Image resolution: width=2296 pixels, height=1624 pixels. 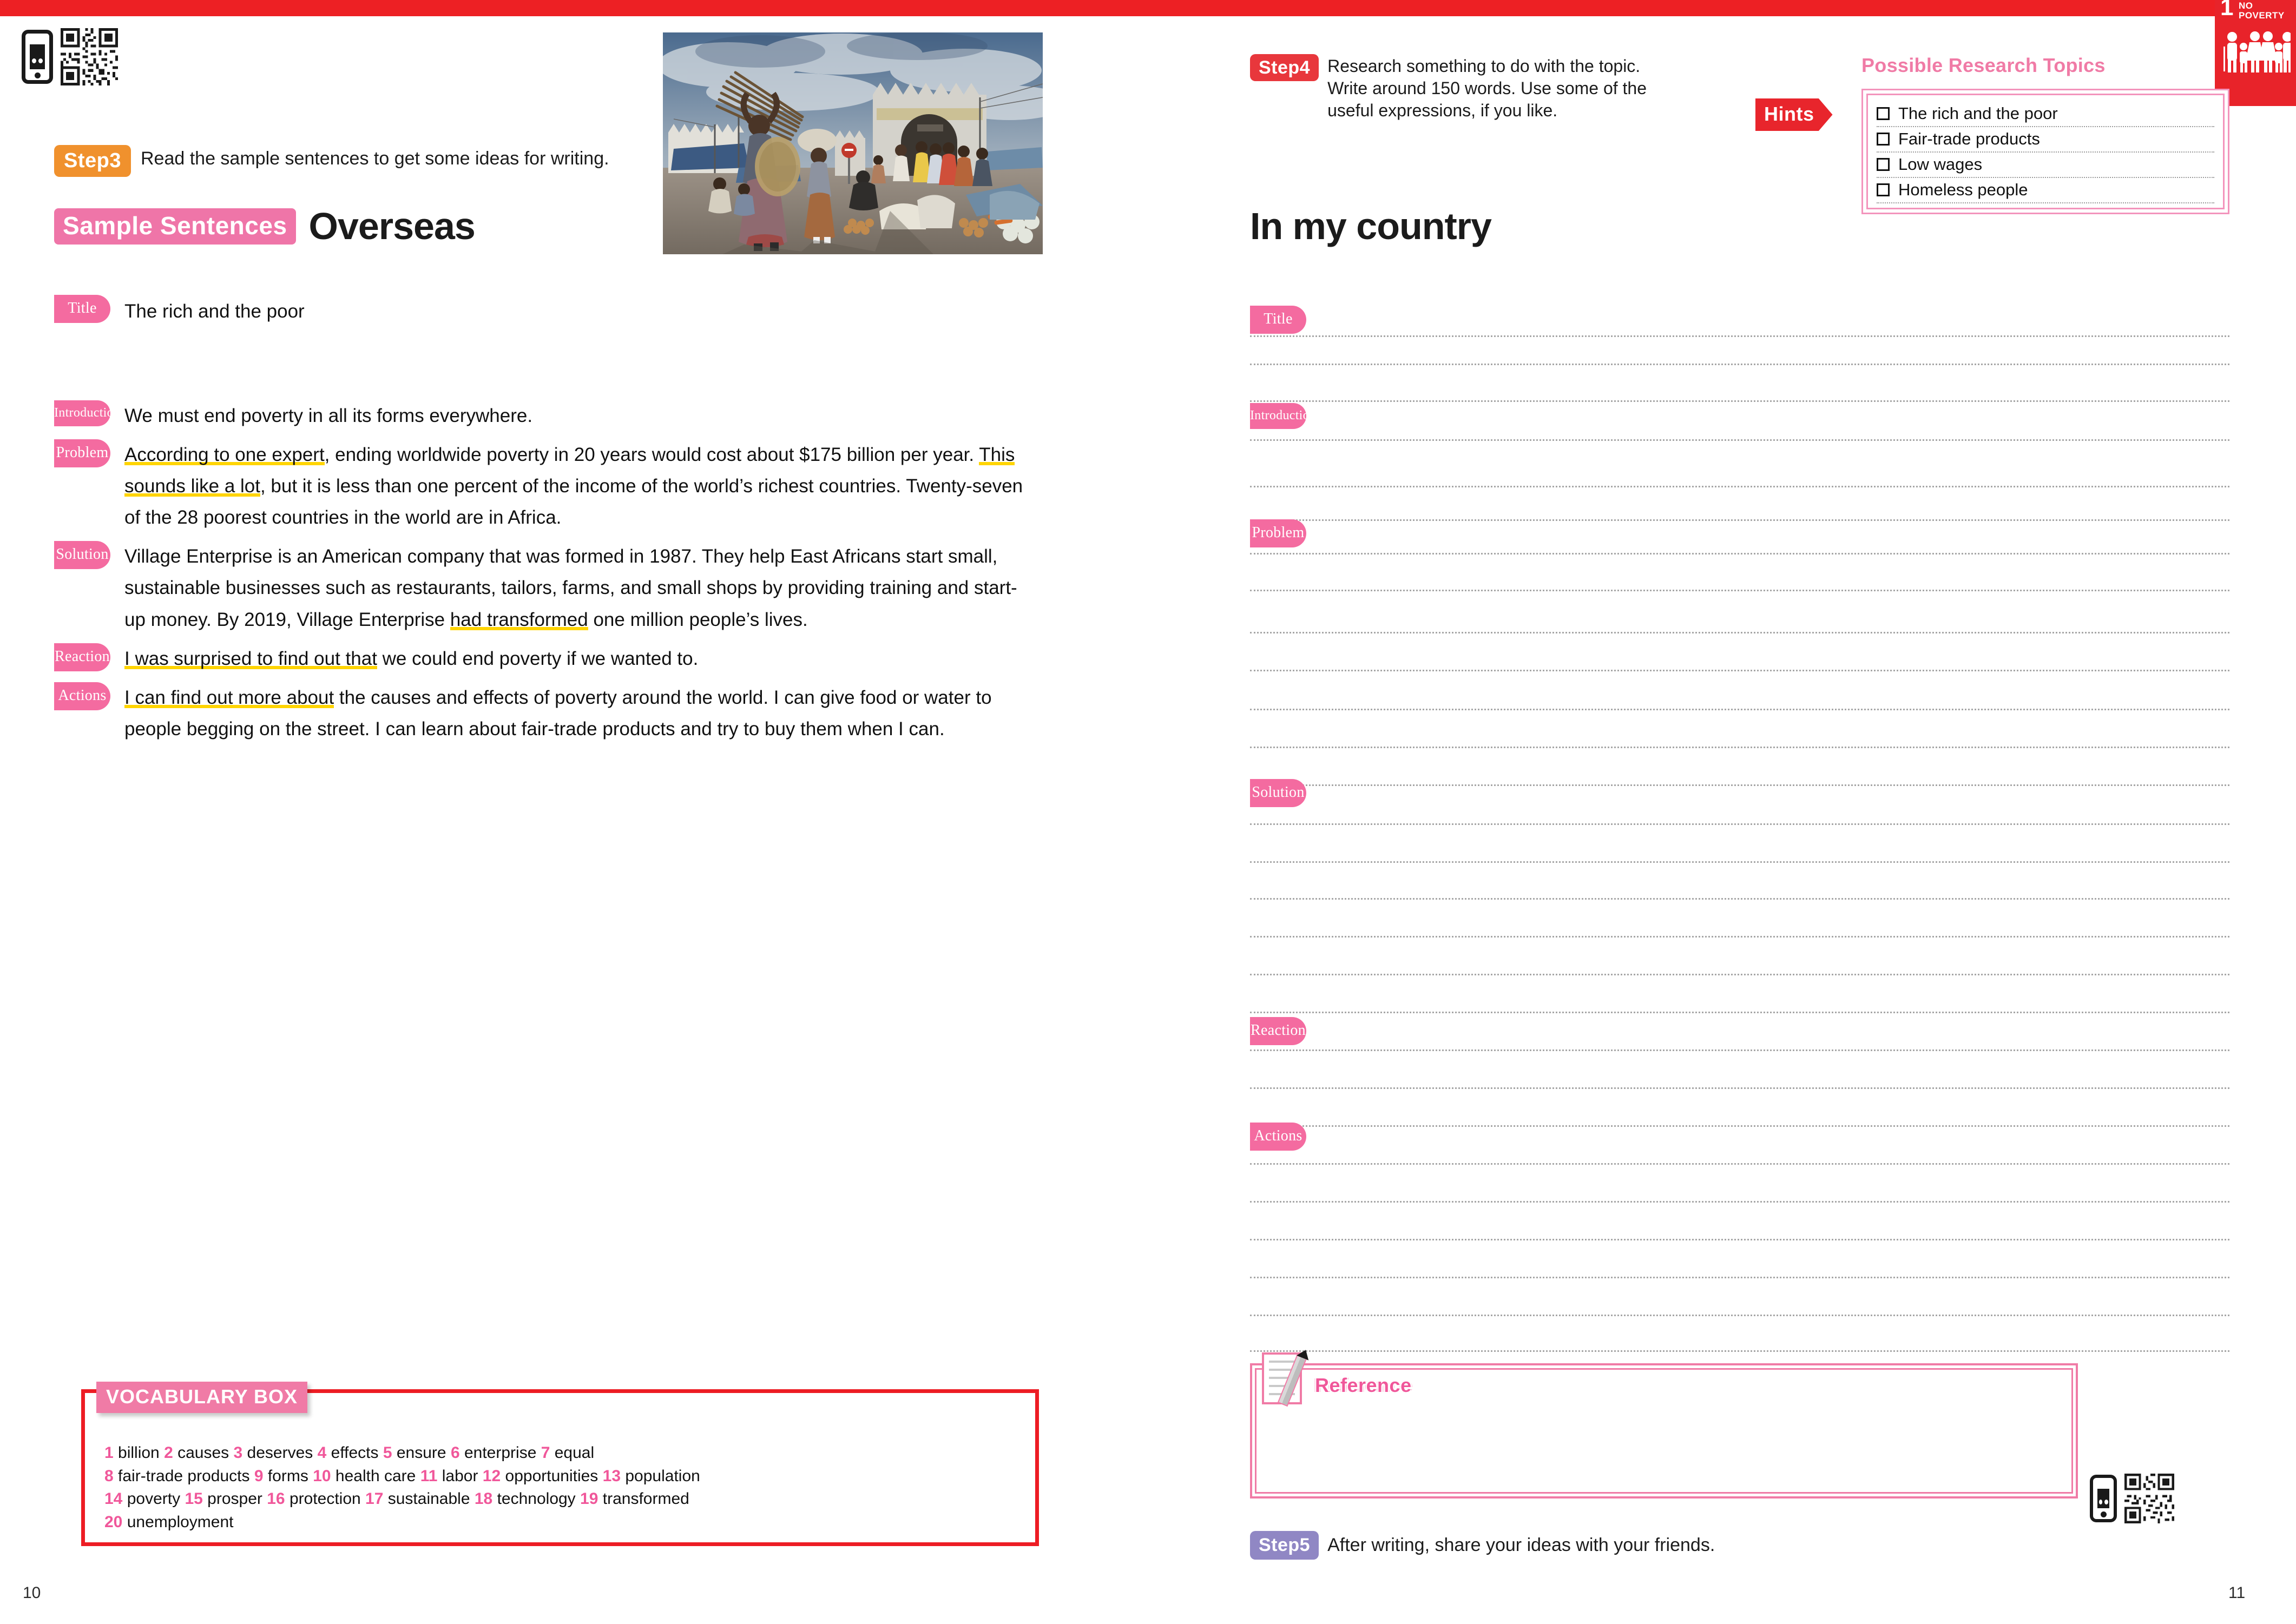 I want to click on phone-screen-dots, so click(x=2103, y=1502).